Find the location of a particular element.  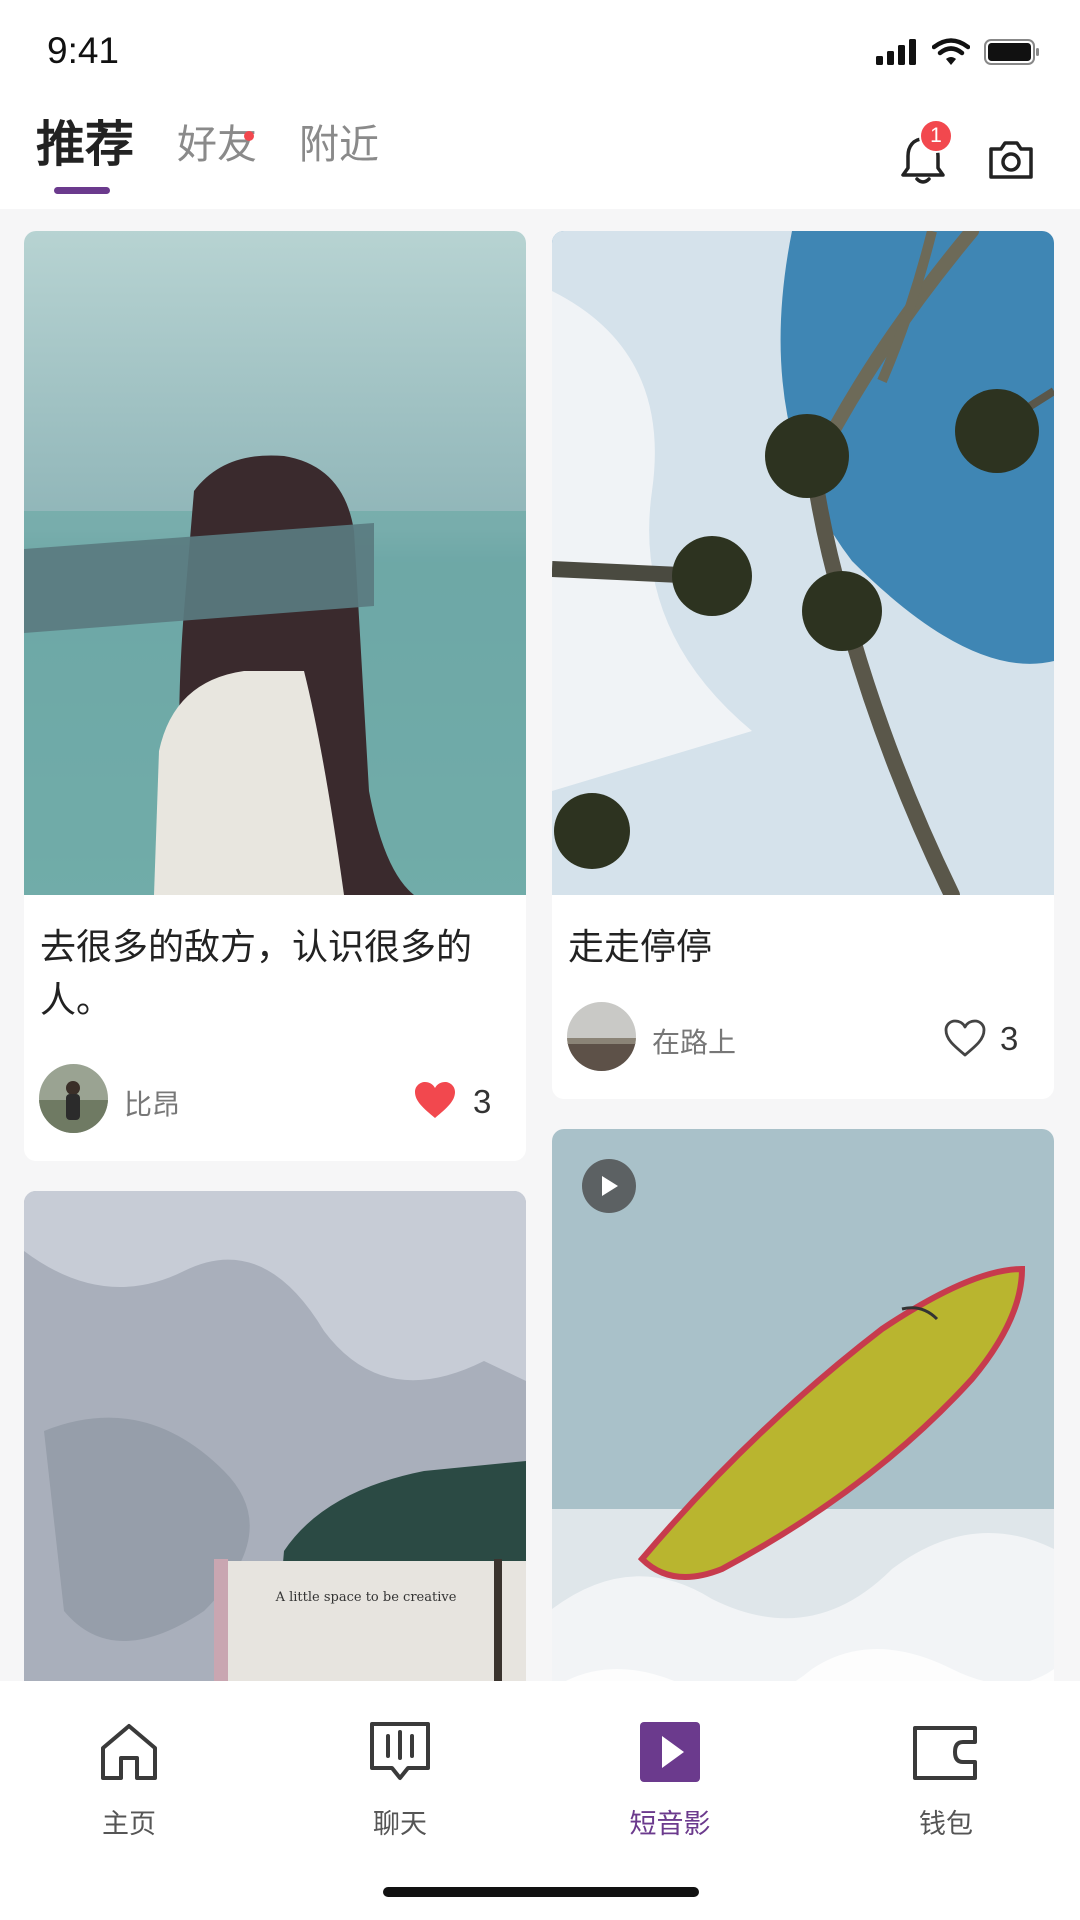

home-icon is located at coordinates (129, 1752).